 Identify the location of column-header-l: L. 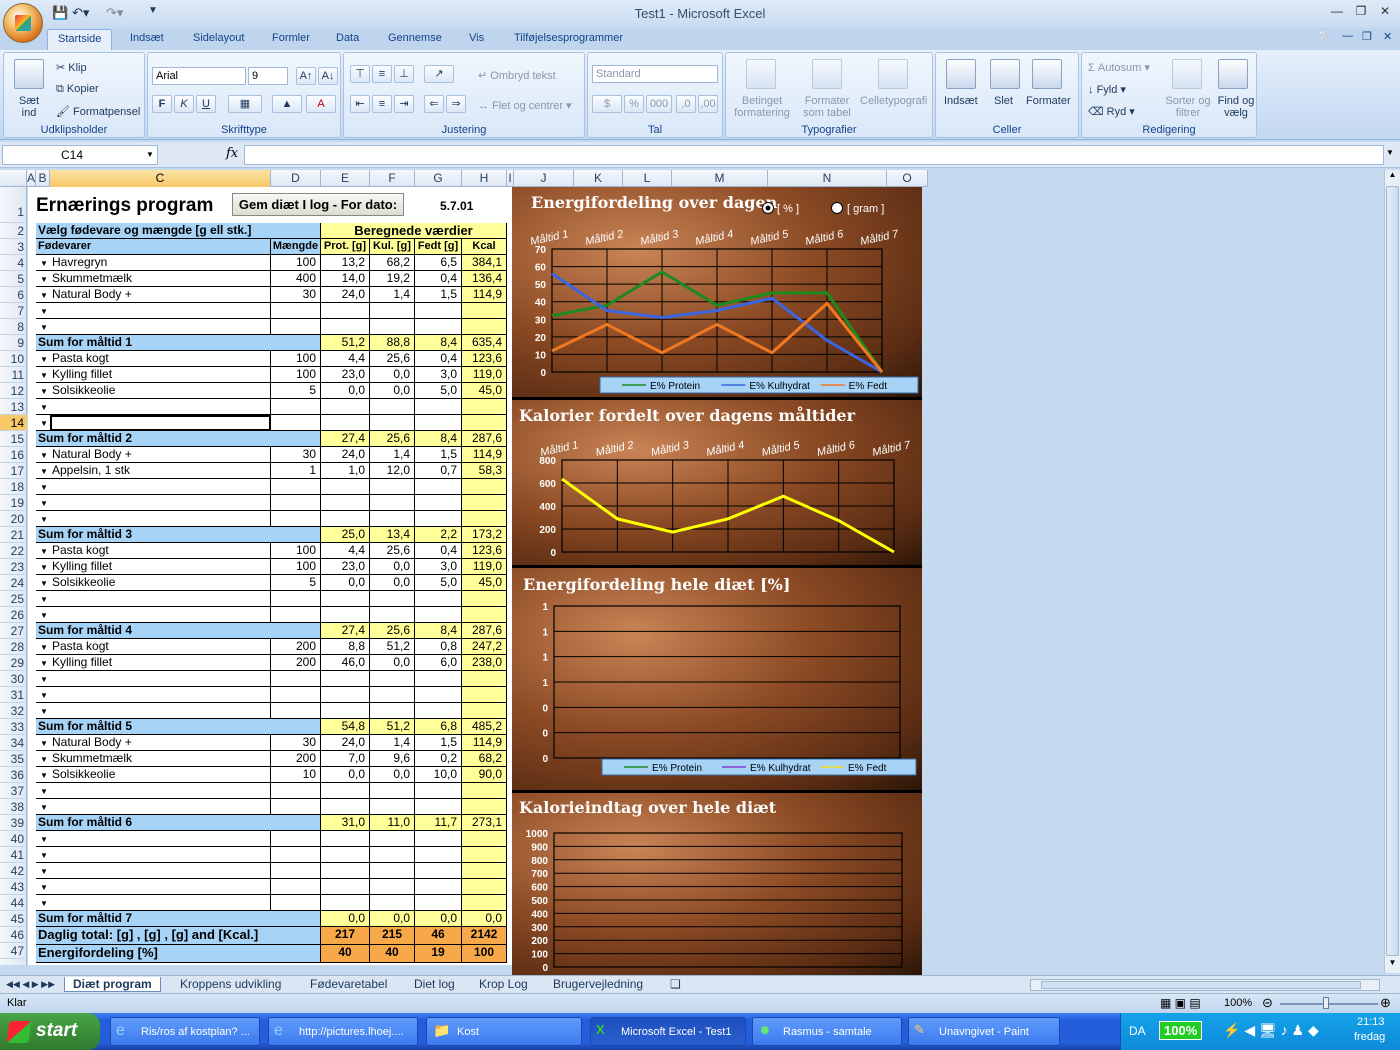
(647, 178).